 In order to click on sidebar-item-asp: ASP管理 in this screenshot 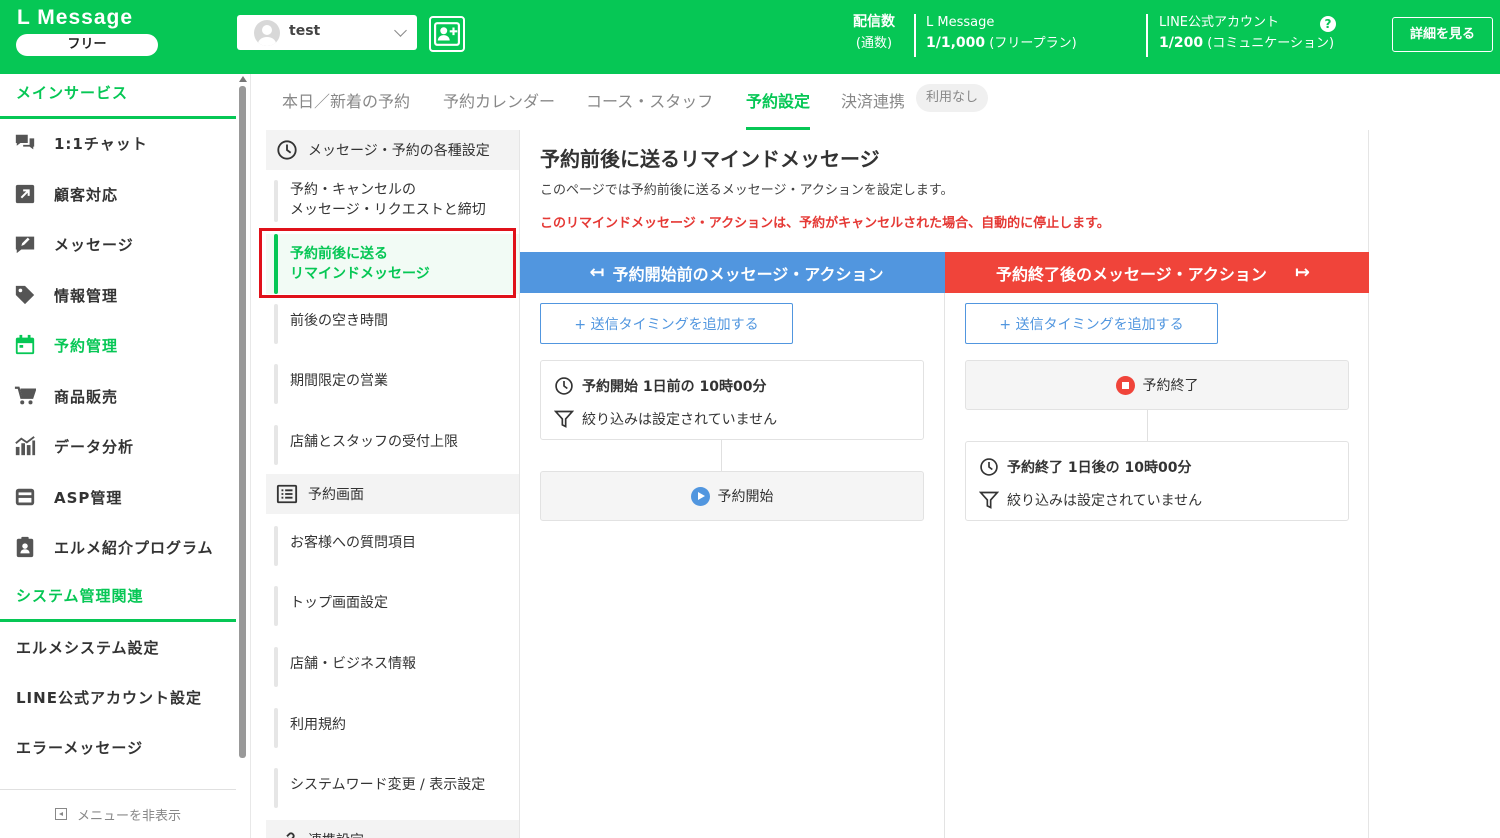, I will do `click(118, 497)`.